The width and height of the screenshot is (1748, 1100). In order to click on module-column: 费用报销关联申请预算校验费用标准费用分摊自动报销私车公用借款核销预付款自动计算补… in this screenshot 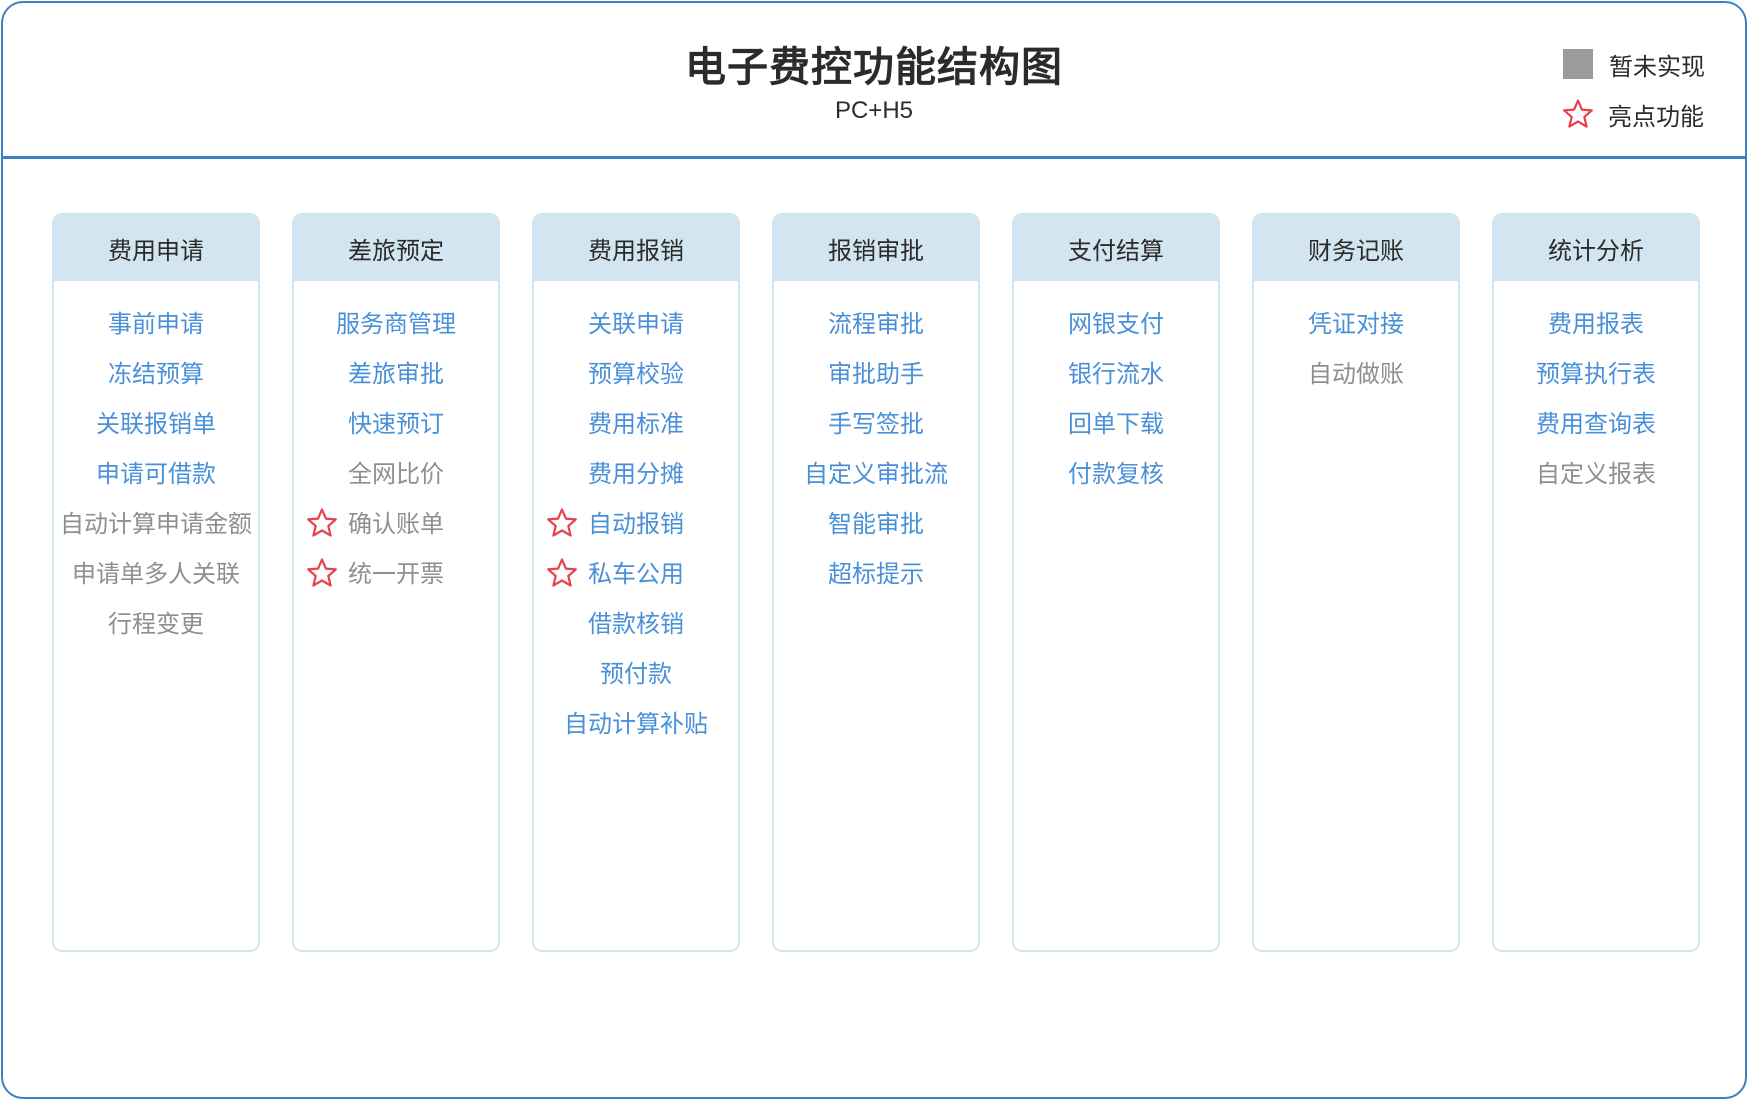, I will do `click(636, 582)`.